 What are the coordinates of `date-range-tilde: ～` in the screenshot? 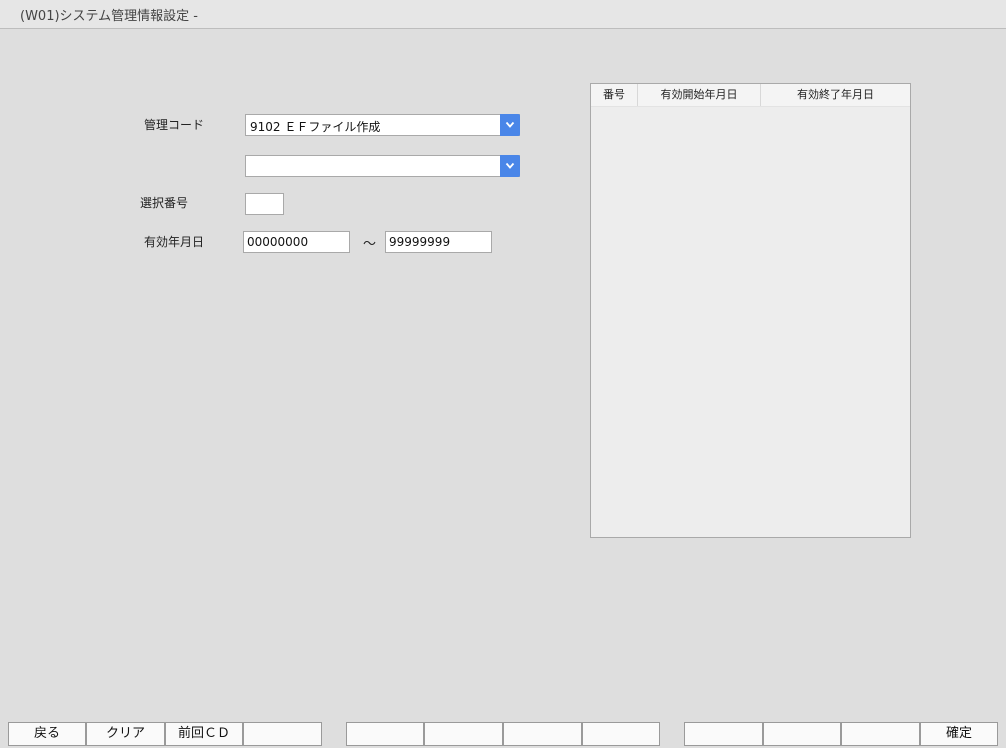 It's located at (370, 244).